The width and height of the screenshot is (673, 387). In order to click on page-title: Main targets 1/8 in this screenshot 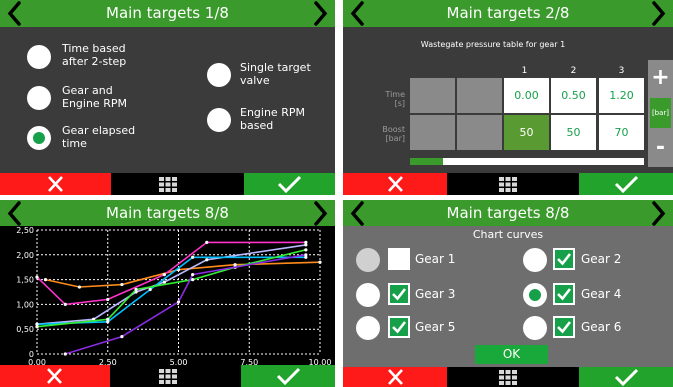, I will do `click(167, 13)`.